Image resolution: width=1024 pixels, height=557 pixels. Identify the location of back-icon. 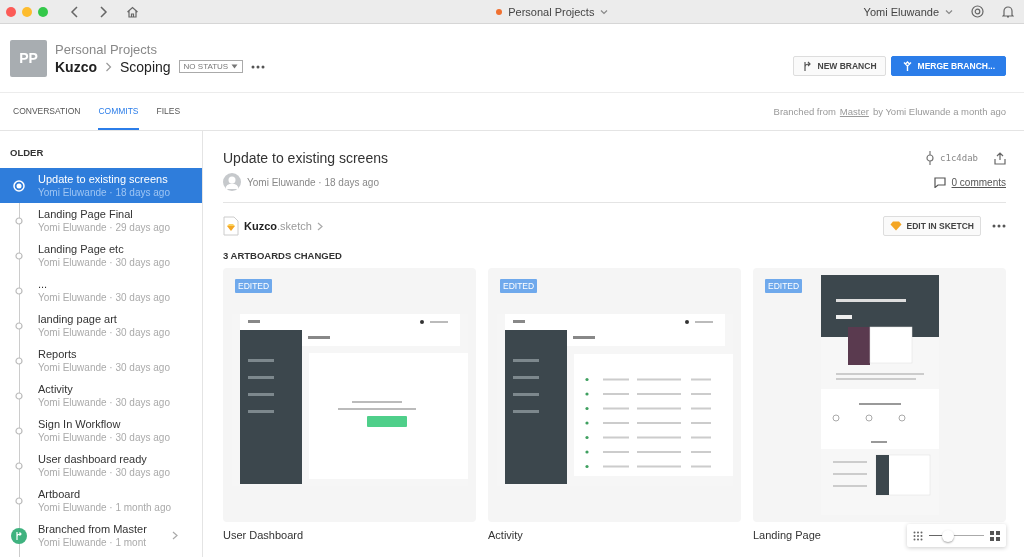
(75, 11).